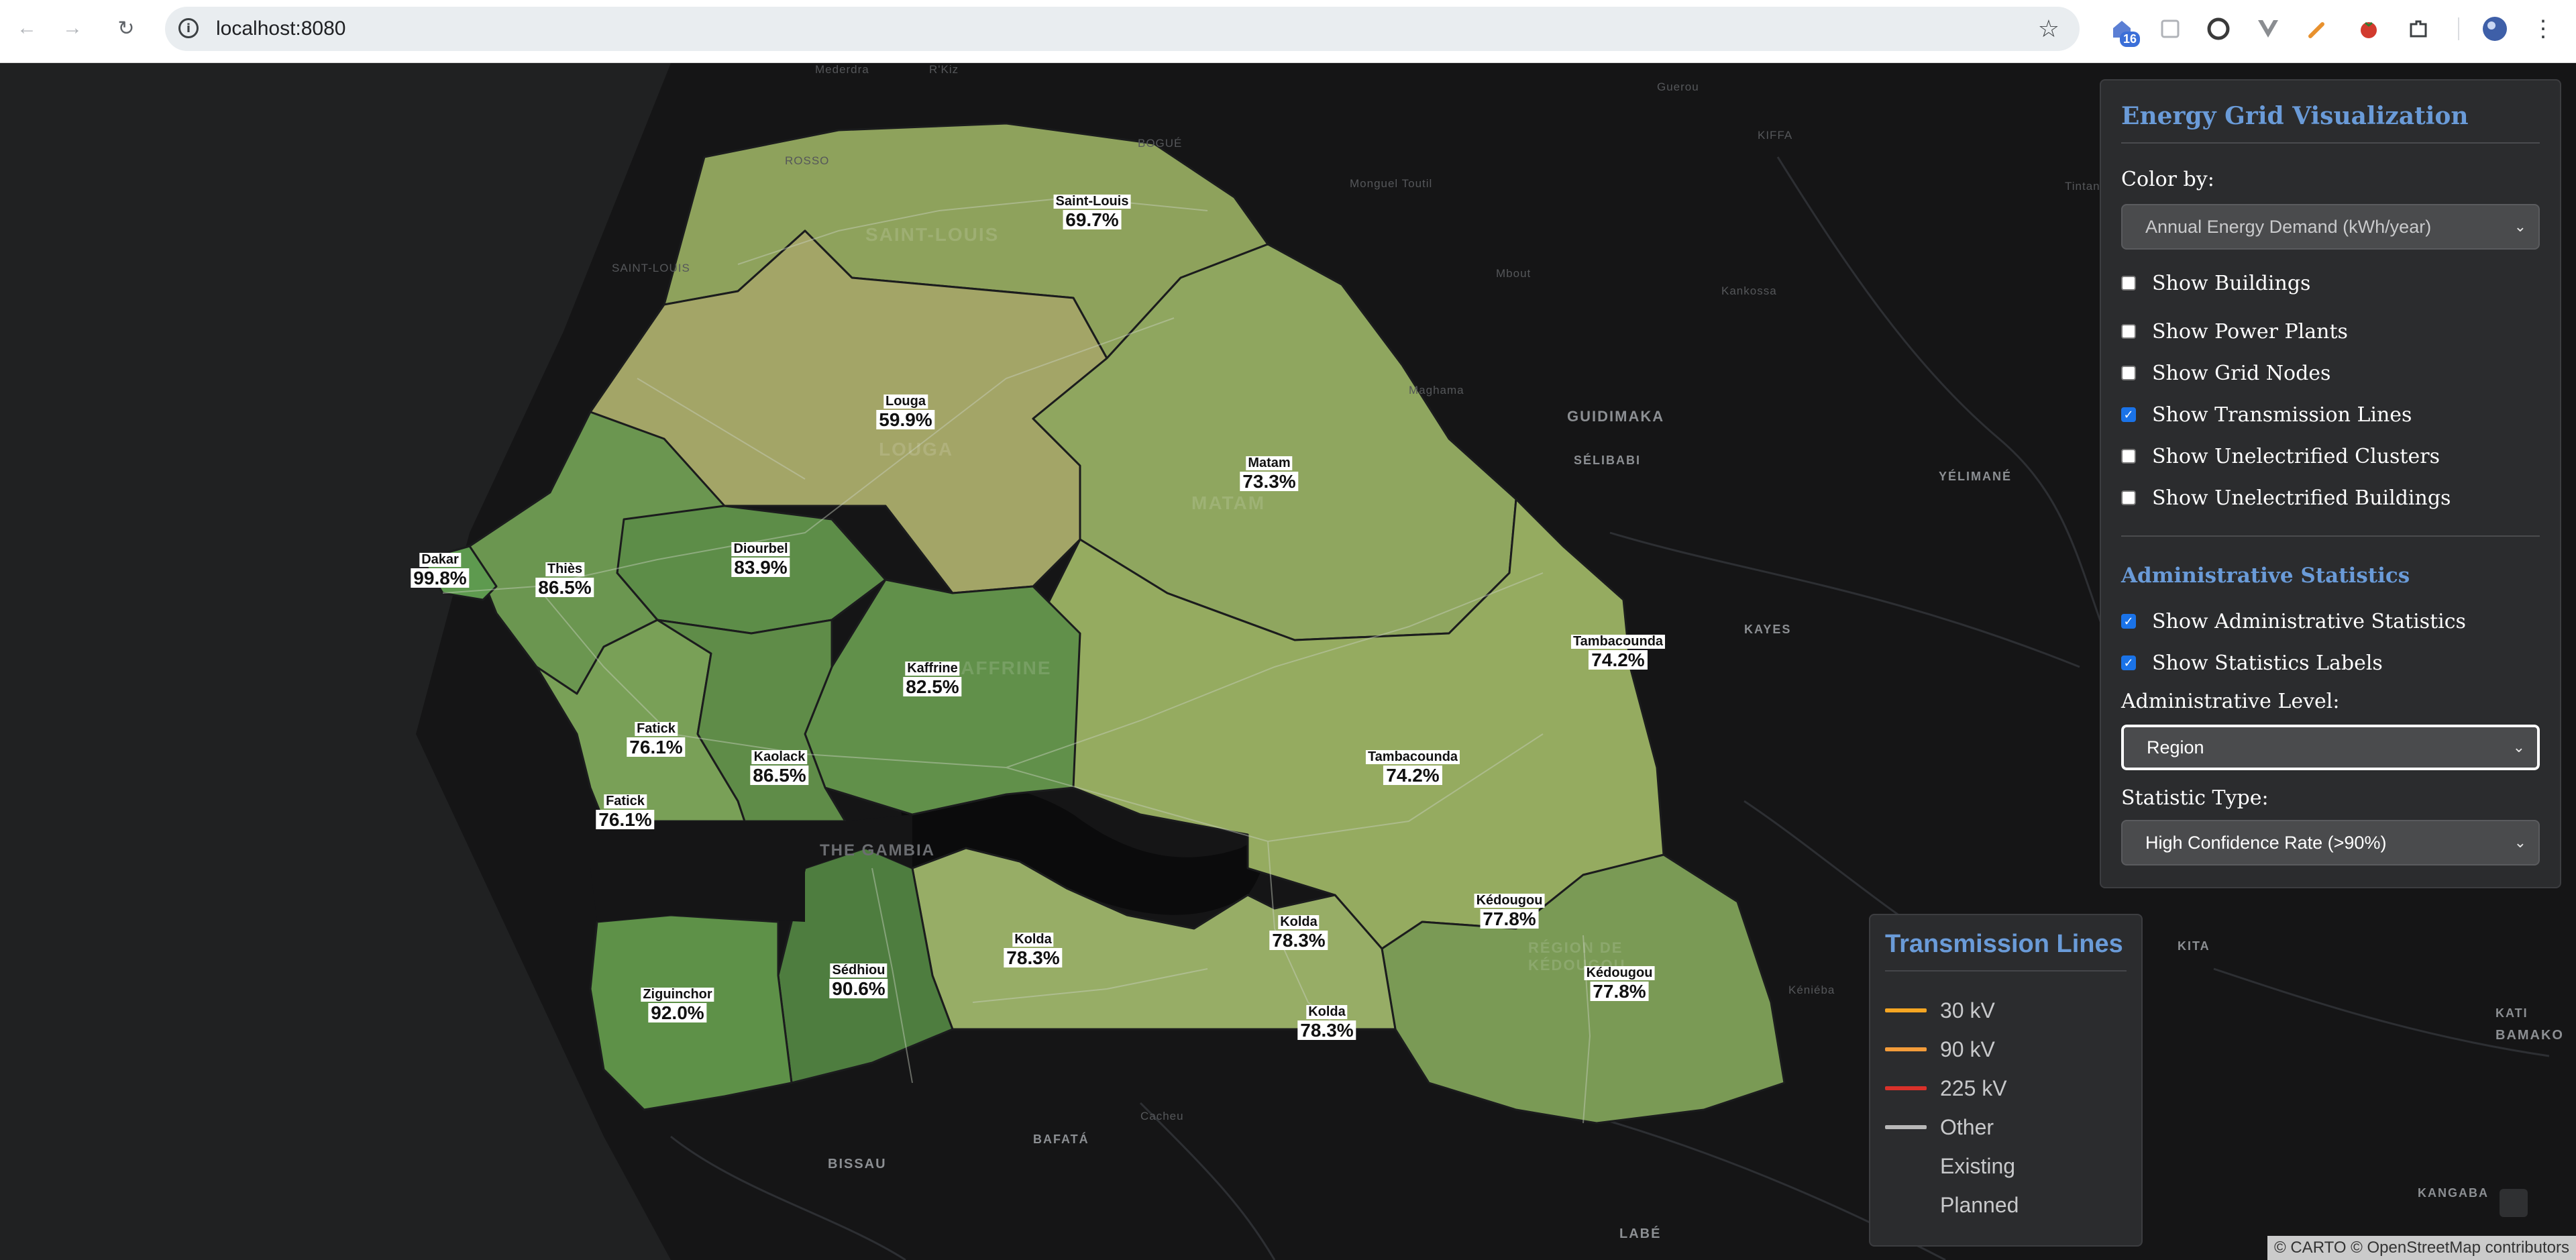 Image resolution: width=2576 pixels, height=1260 pixels. What do you see at coordinates (280, 29) in the screenshot?
I see `address-url: localhost:8080` at bounding box center [280, 29].